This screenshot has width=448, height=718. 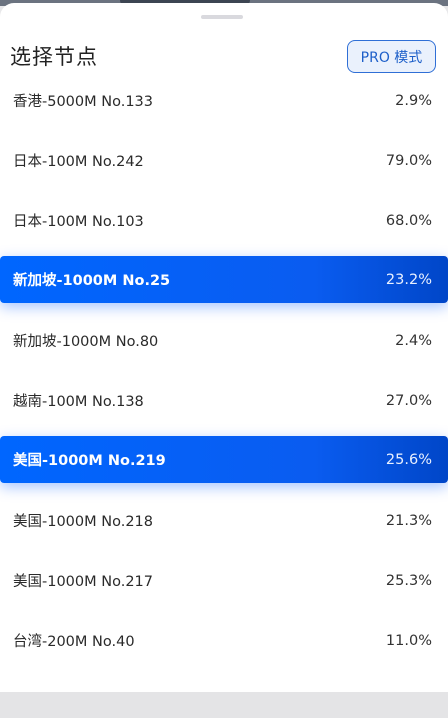 What do you see at coordinates (408, 580) in the screenshot?
I see `node-load: 25.3%` at bounding box center [408, 580].